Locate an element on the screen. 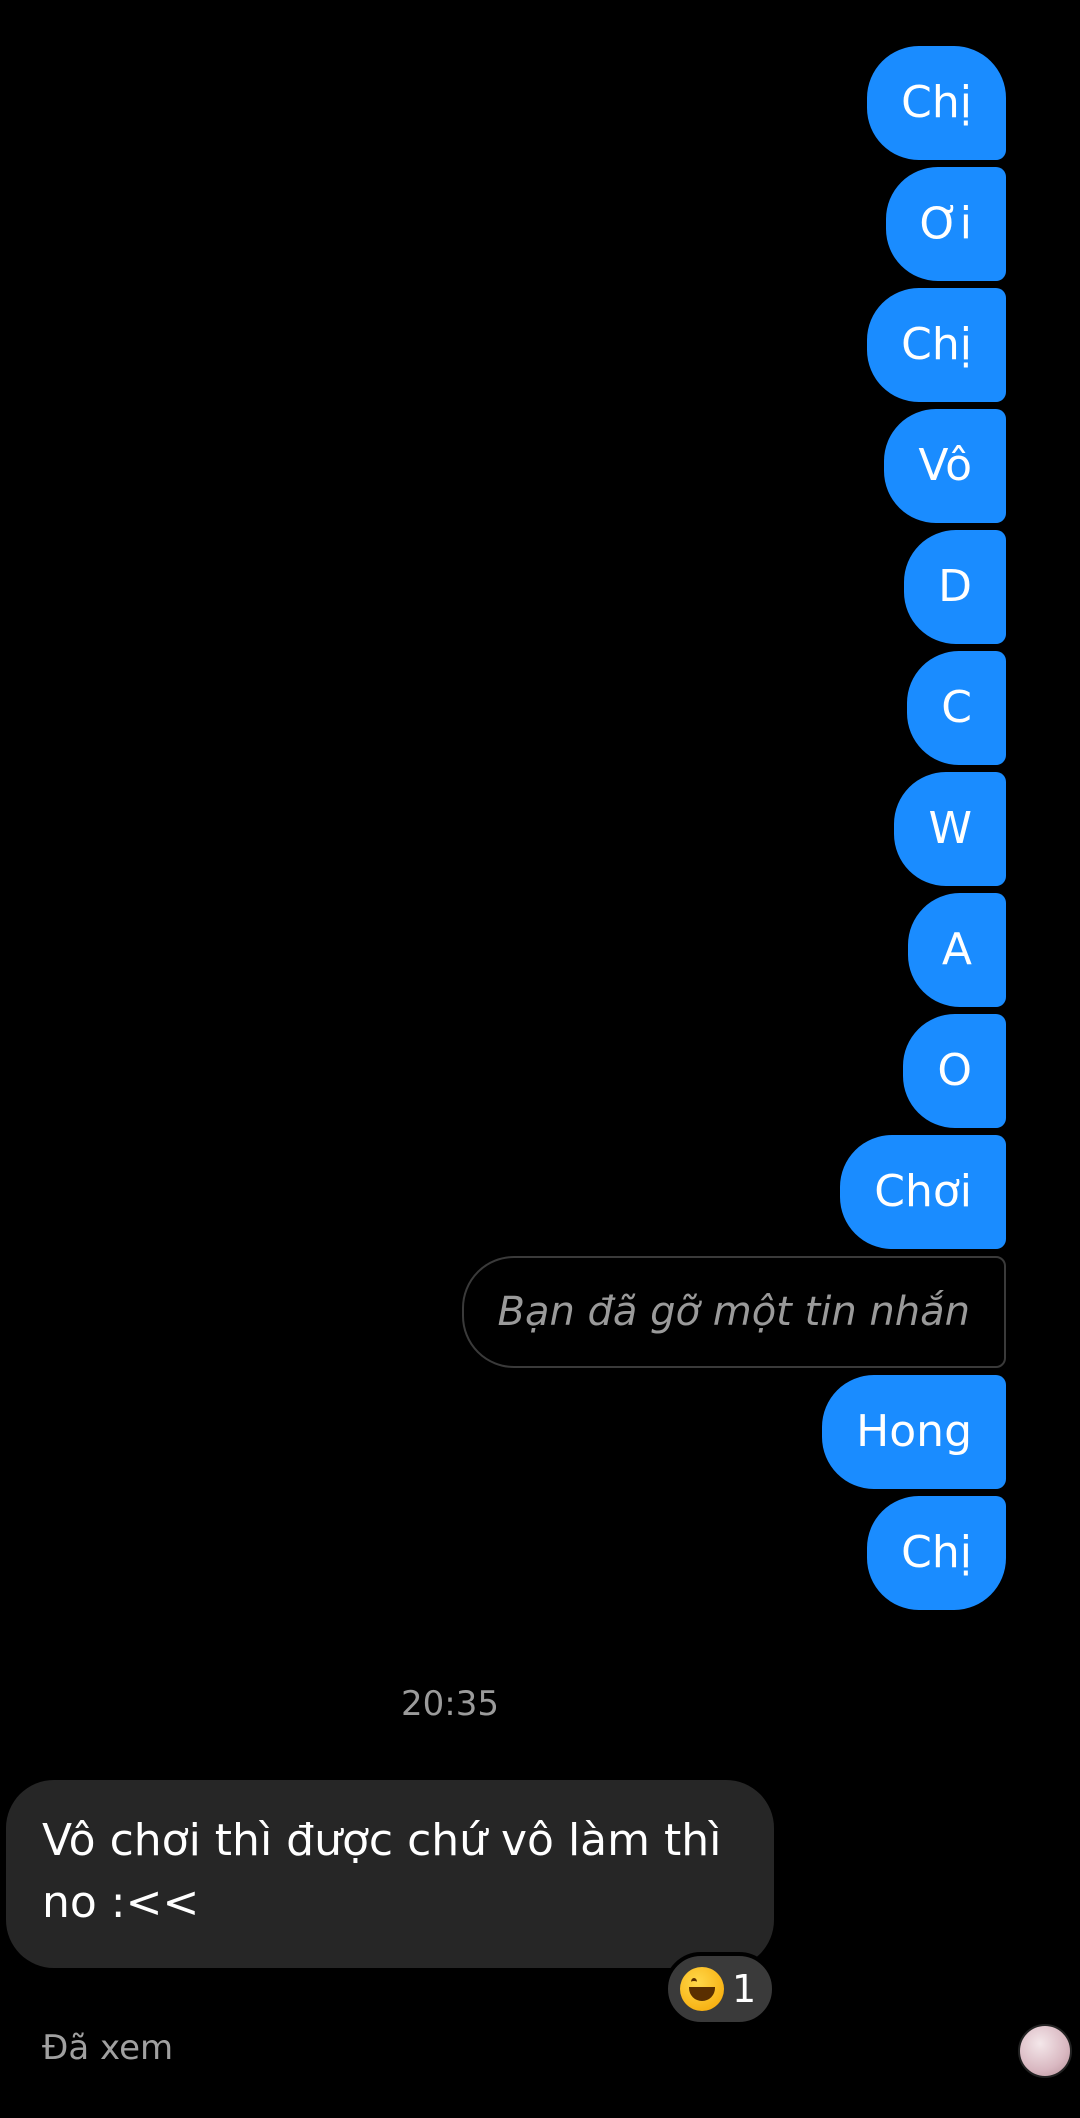  sent-message-bubble: C is located at coordinates (956, 708).